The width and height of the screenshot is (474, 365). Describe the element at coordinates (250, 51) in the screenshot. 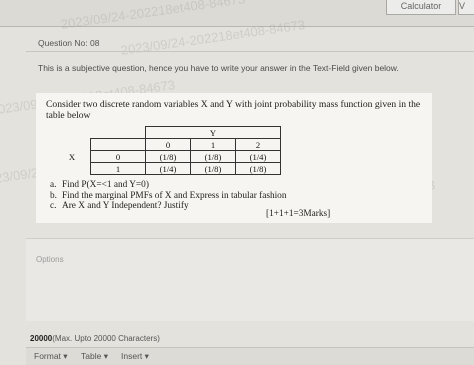

I see `divider` at that location.